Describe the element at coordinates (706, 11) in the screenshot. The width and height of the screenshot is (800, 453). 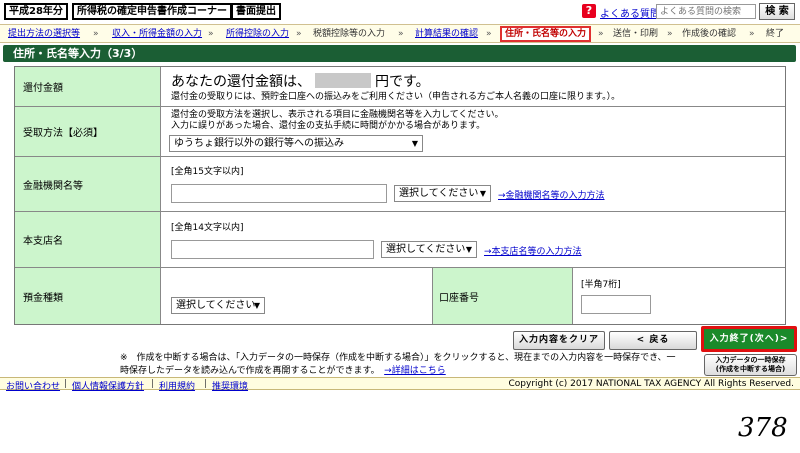
I see `faq-search-input` at that location.